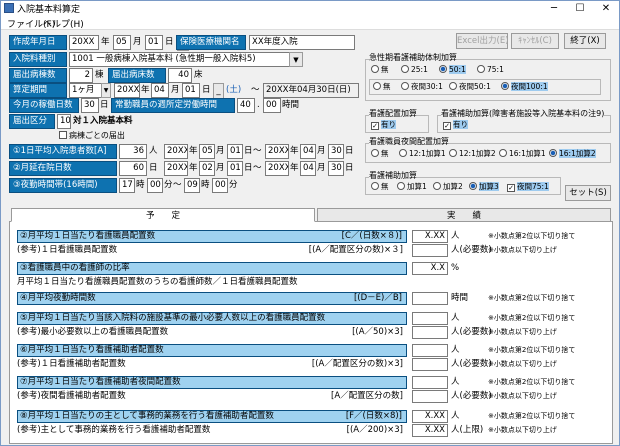  What do you see at coordinates (84, 42) in the screenshot?
I see `created-era-input: 20XX` at bounding box center [84, 42].